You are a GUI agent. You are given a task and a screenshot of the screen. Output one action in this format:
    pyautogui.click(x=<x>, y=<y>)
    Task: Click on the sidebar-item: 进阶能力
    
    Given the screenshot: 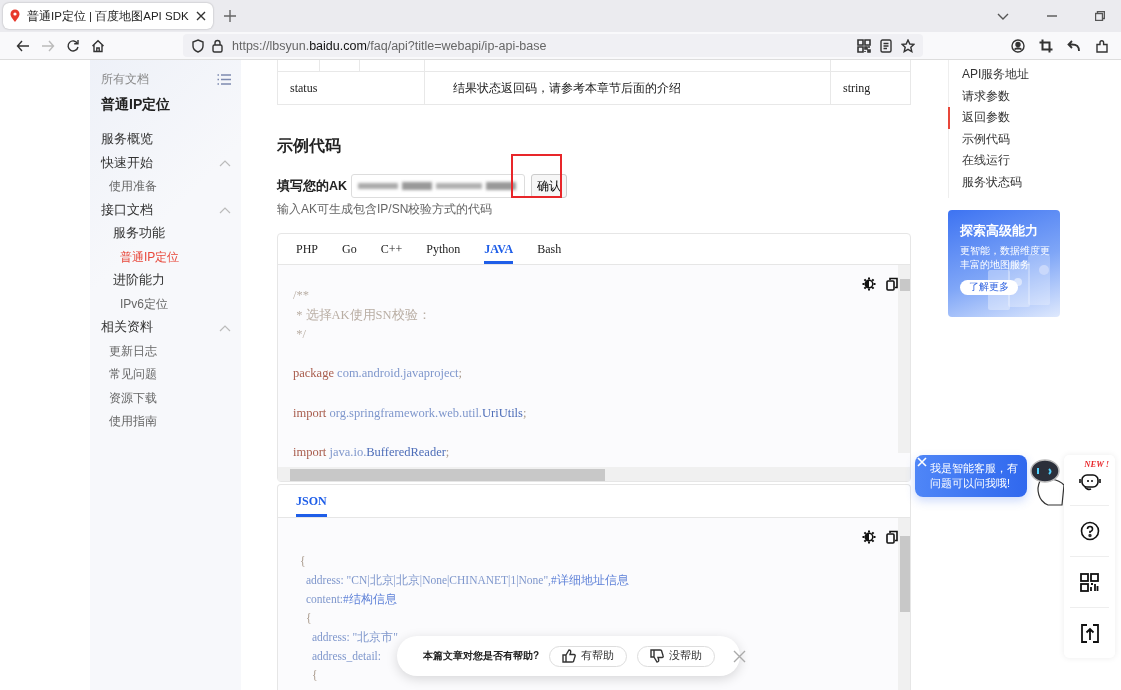 What is the action you would take?
    pyautogui.click(x=139, y=281)
    